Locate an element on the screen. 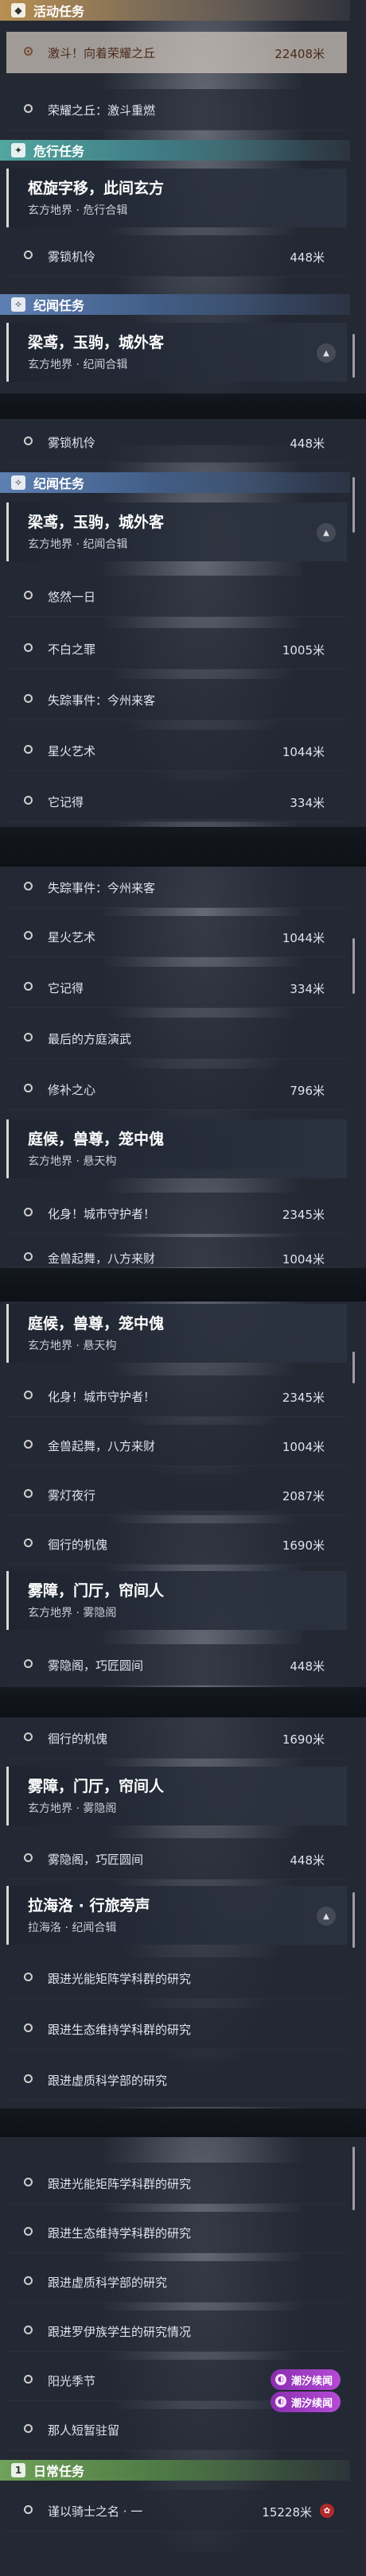 Image resolution: width=366 pixels, height=2576 pixels. quest-item: 悠然一日 is located at coordinates (176, 597).